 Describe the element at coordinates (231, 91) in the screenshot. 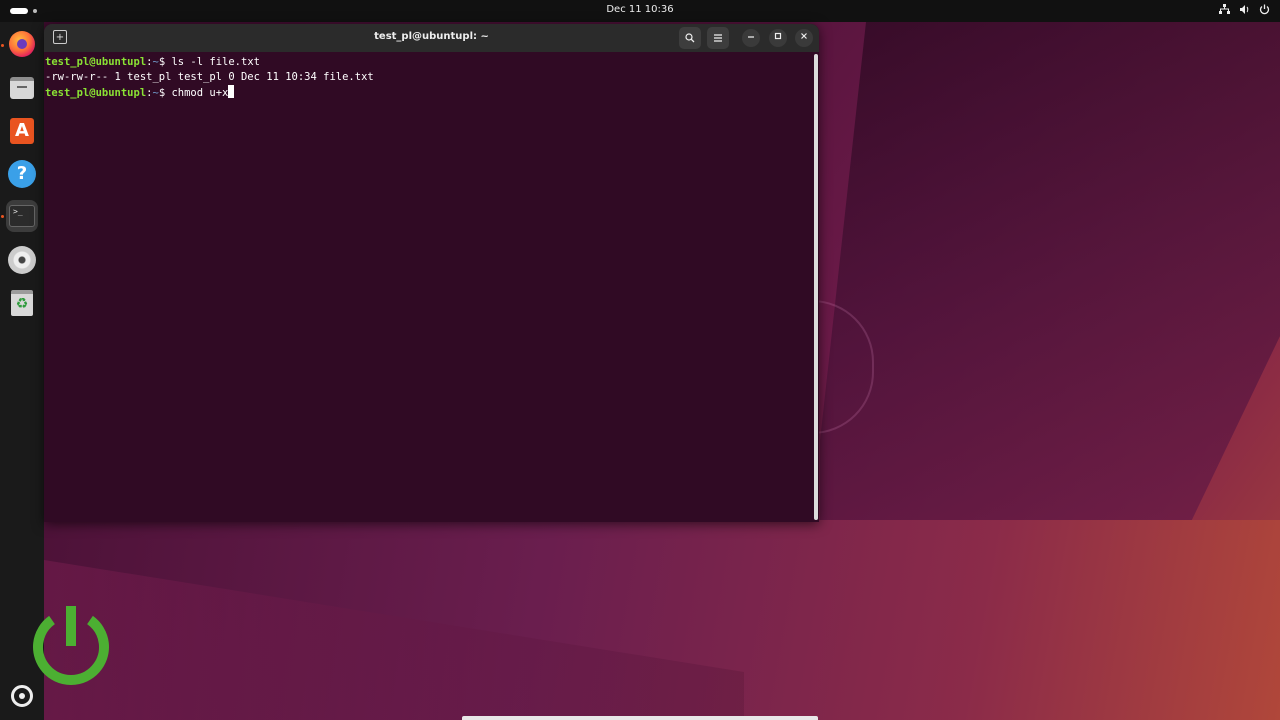

I see `text-cursor` at that location.